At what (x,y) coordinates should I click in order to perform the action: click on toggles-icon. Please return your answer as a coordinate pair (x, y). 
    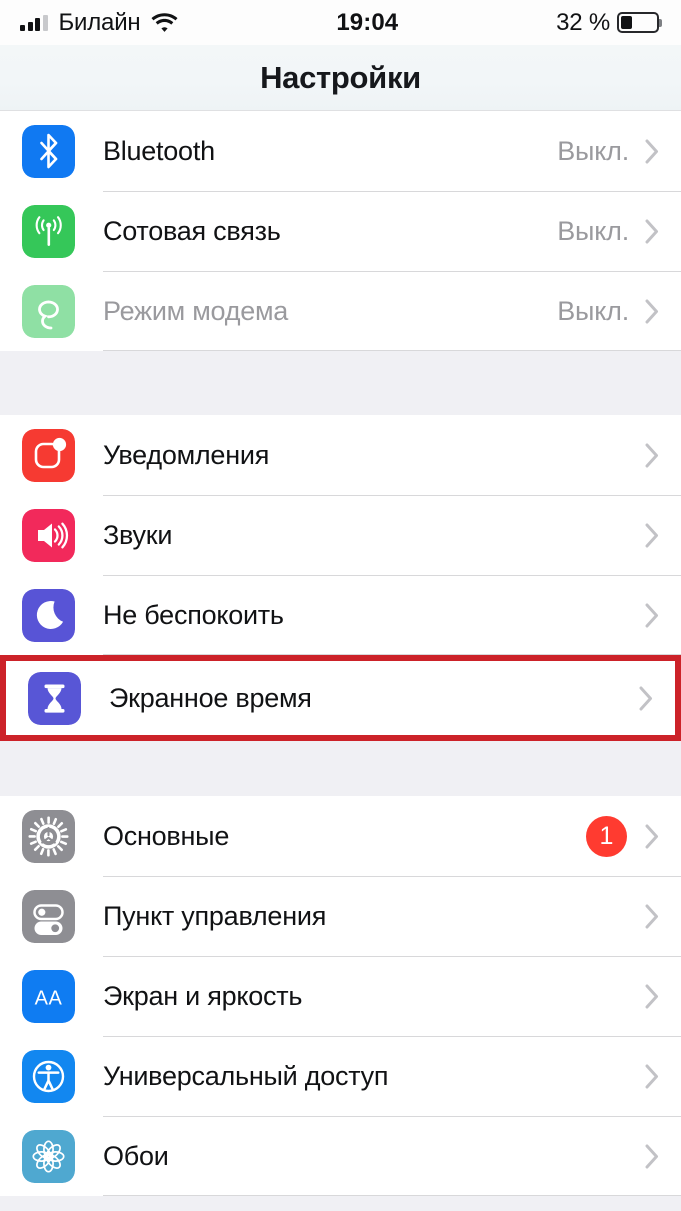
    Looking at the image, I should click on (48, 916).